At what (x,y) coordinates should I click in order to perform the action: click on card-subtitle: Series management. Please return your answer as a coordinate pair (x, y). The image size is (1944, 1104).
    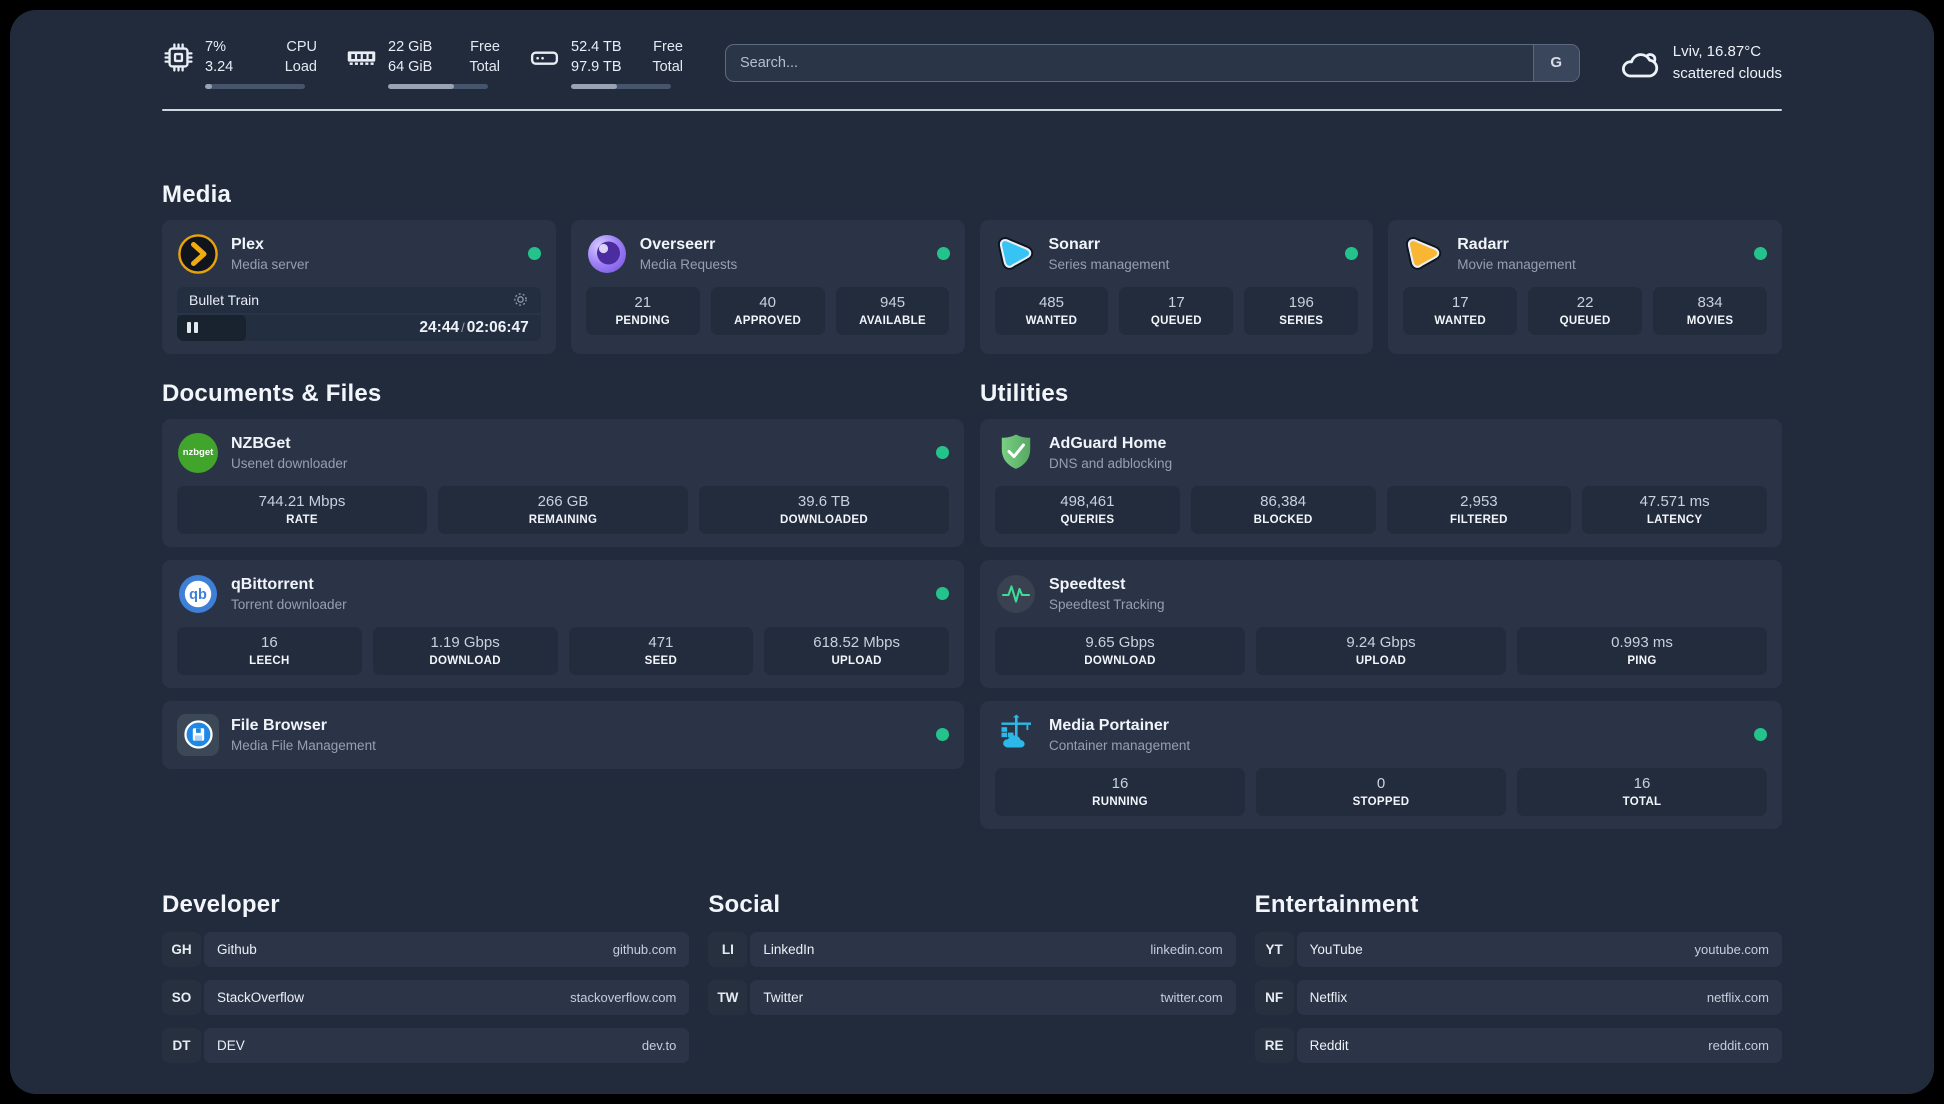
    Looking at the image, I should click on (1109, 264).